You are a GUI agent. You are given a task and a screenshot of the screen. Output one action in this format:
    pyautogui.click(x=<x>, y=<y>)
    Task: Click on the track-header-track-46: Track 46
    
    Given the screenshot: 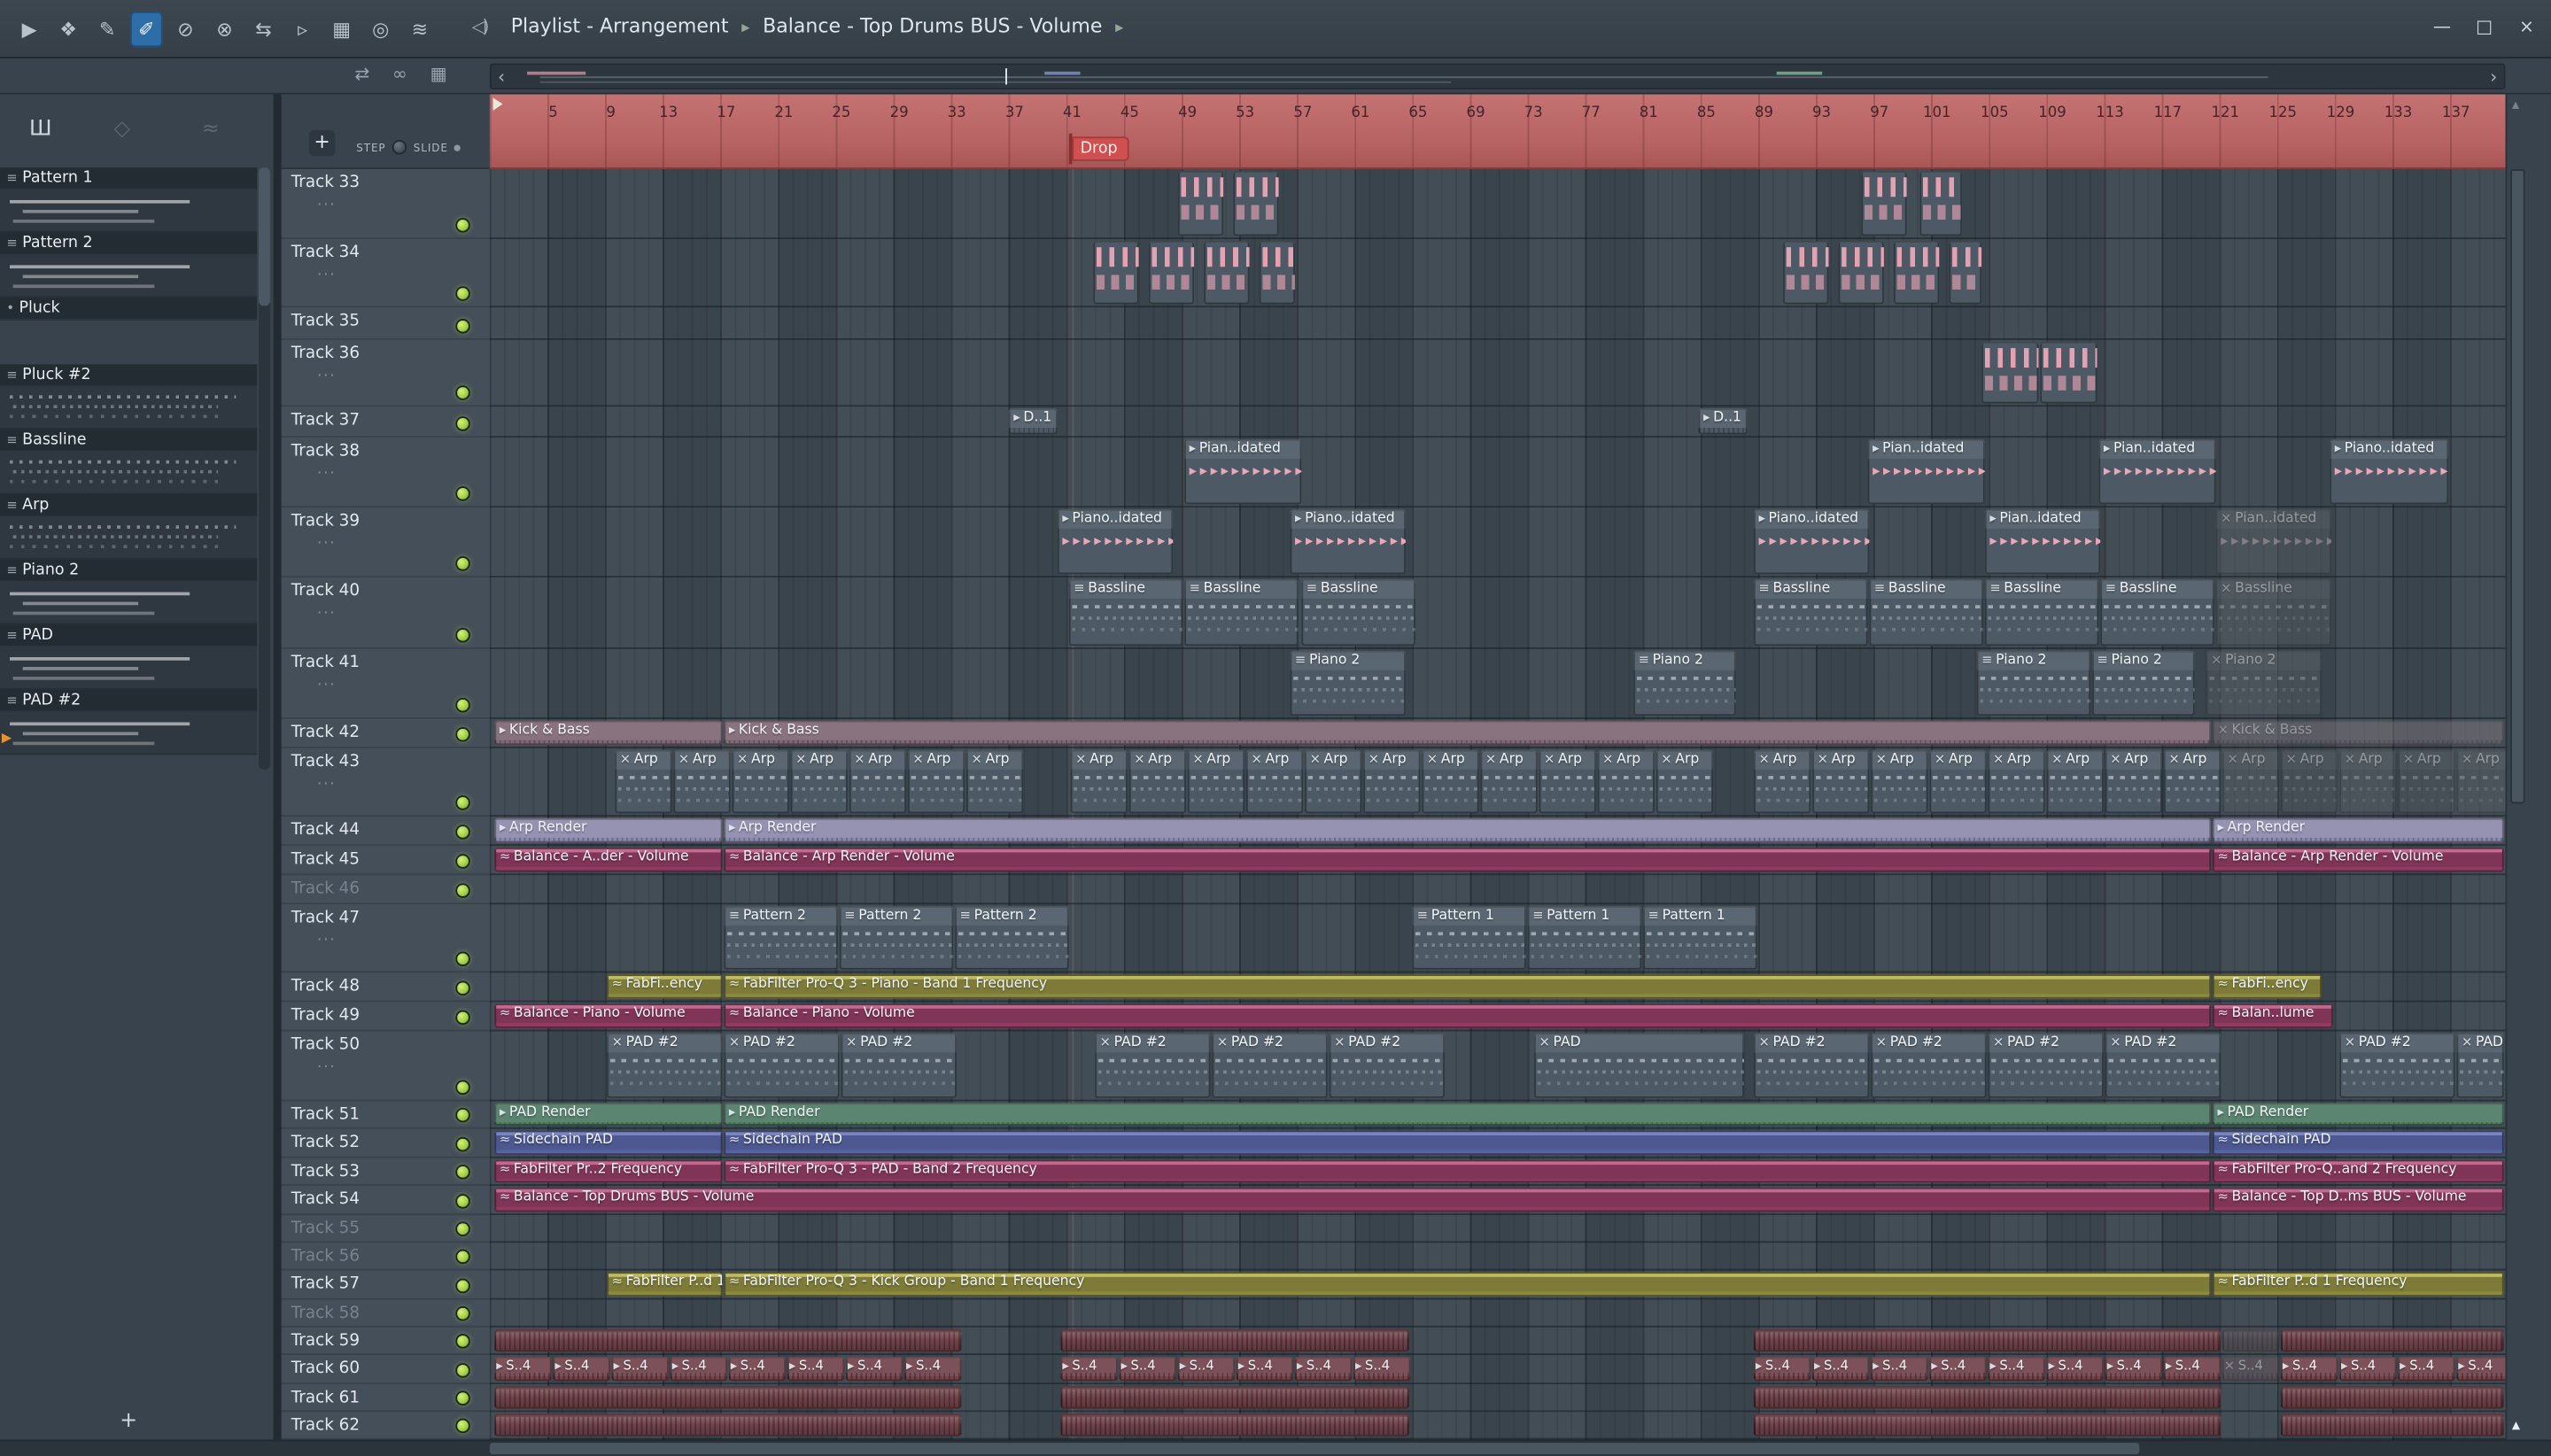 What is the action you would take?
    pyautogui.click(x=385, y=890)
    